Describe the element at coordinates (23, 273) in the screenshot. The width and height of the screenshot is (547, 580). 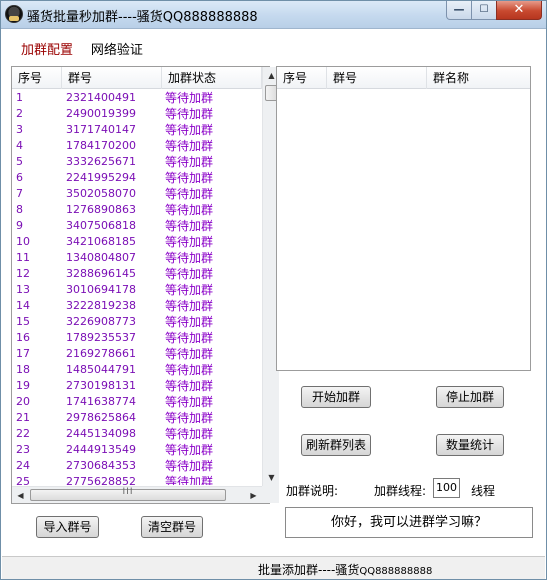
I see `row-index: 12` at that location.